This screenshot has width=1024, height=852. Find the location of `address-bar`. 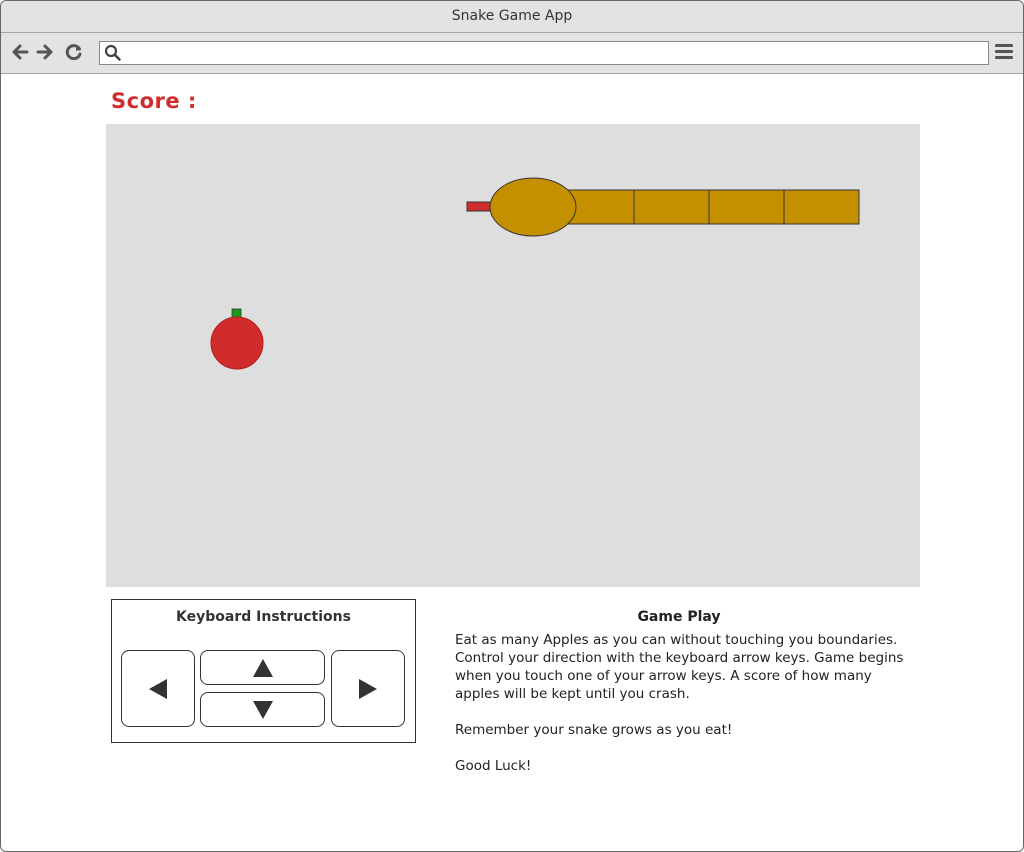

address-bar is located at coordinates (544, 53).